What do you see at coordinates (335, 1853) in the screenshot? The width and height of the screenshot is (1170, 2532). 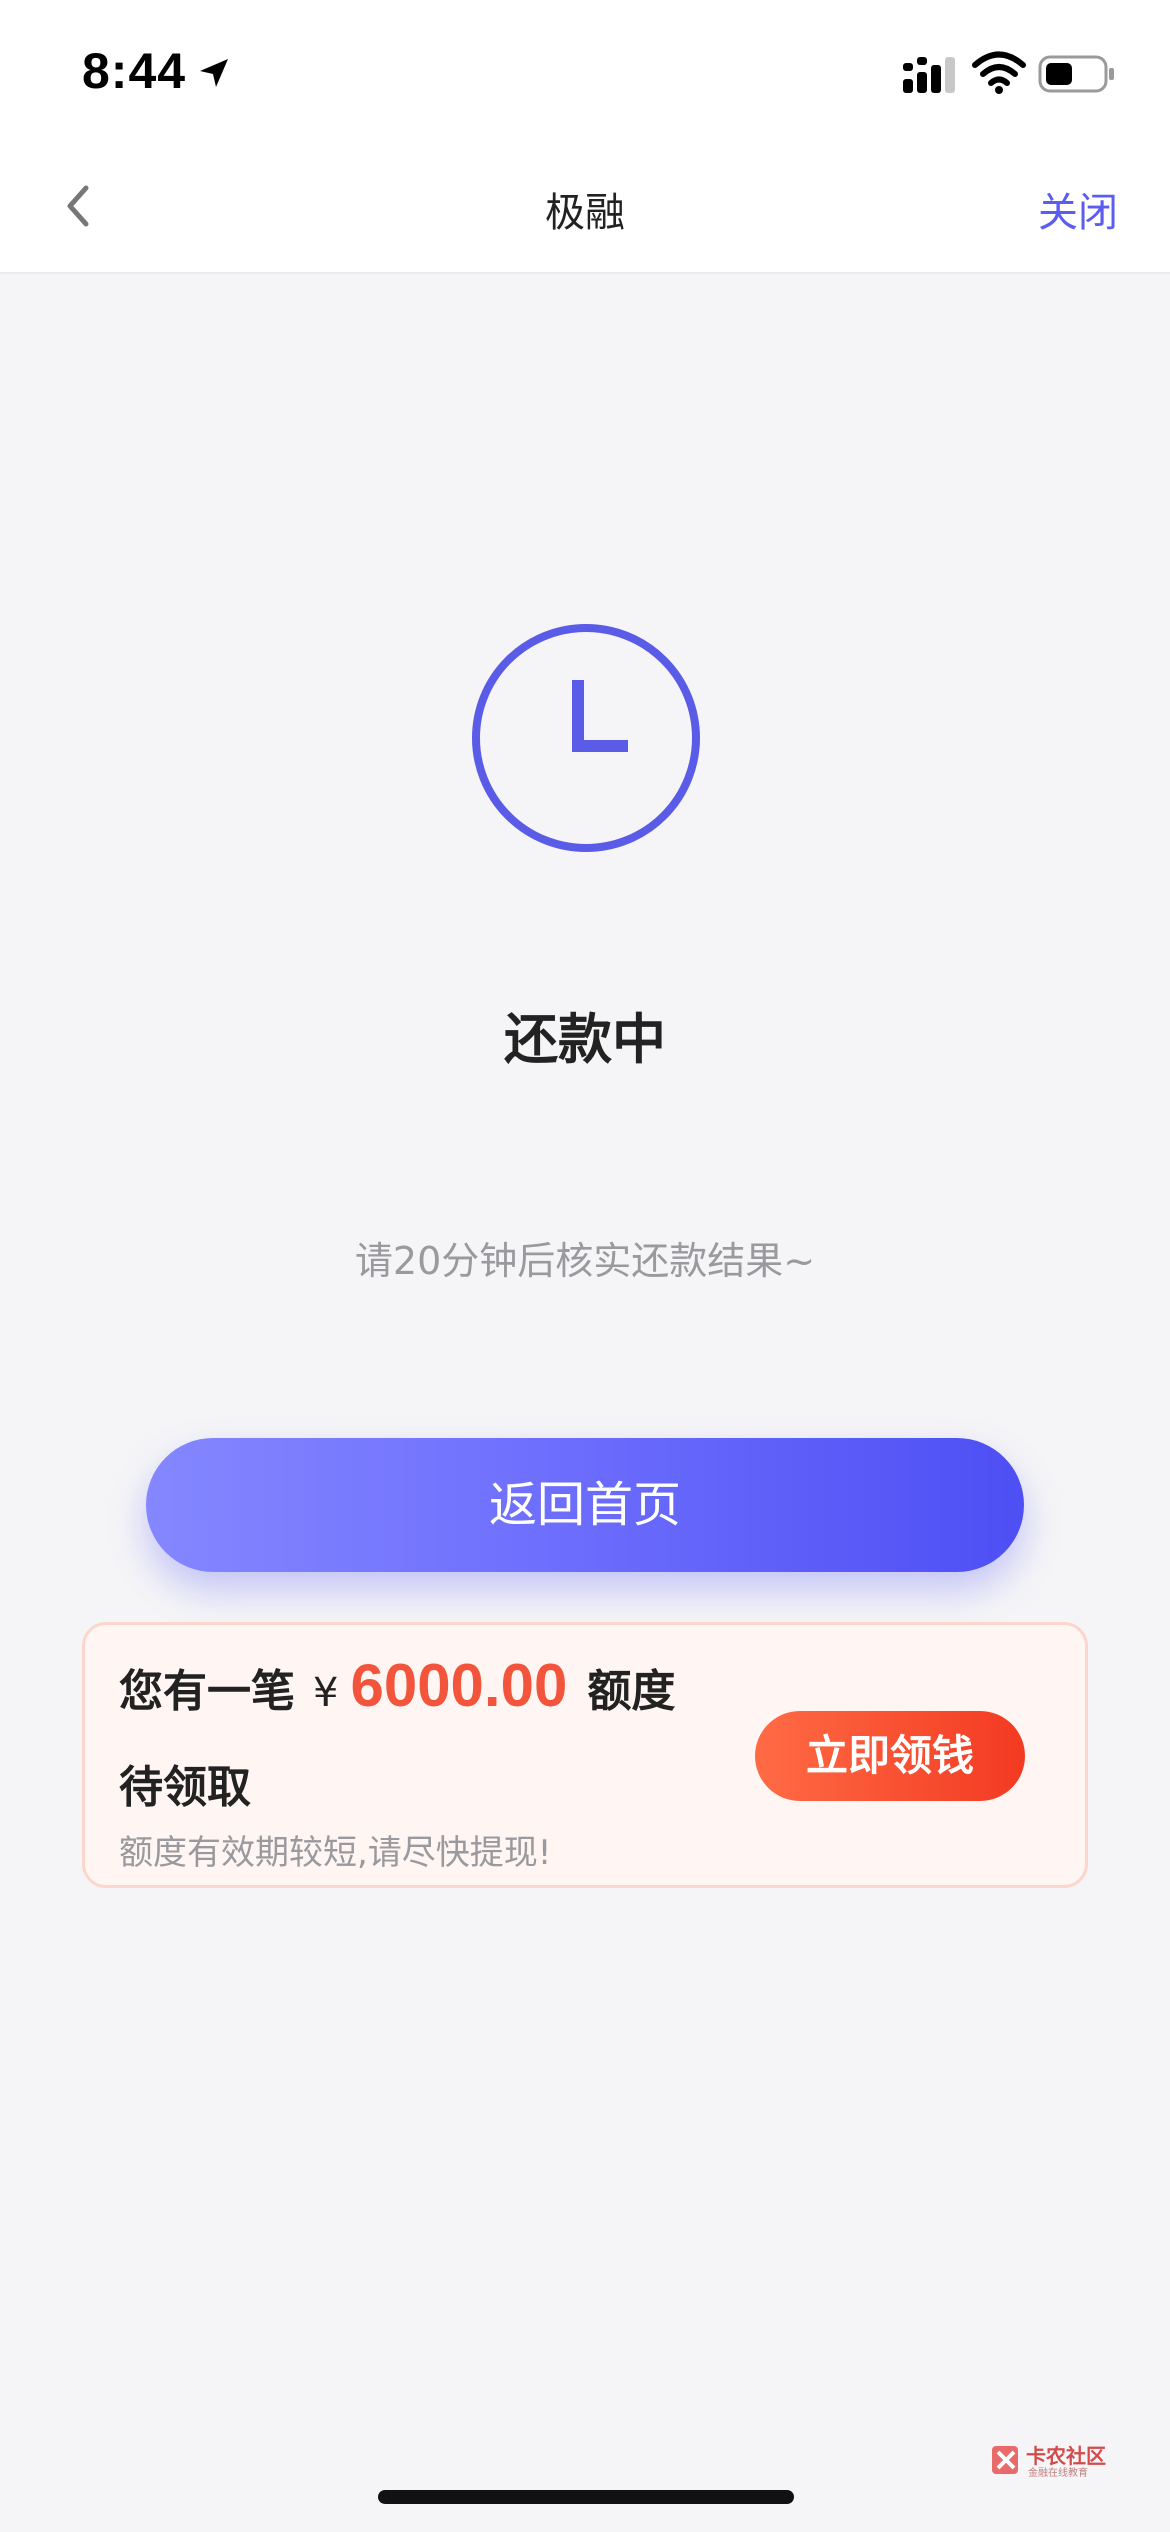 I see `promo-note: 额度有效期较短,请尽快提现!` at bounding box center [335, 1853].